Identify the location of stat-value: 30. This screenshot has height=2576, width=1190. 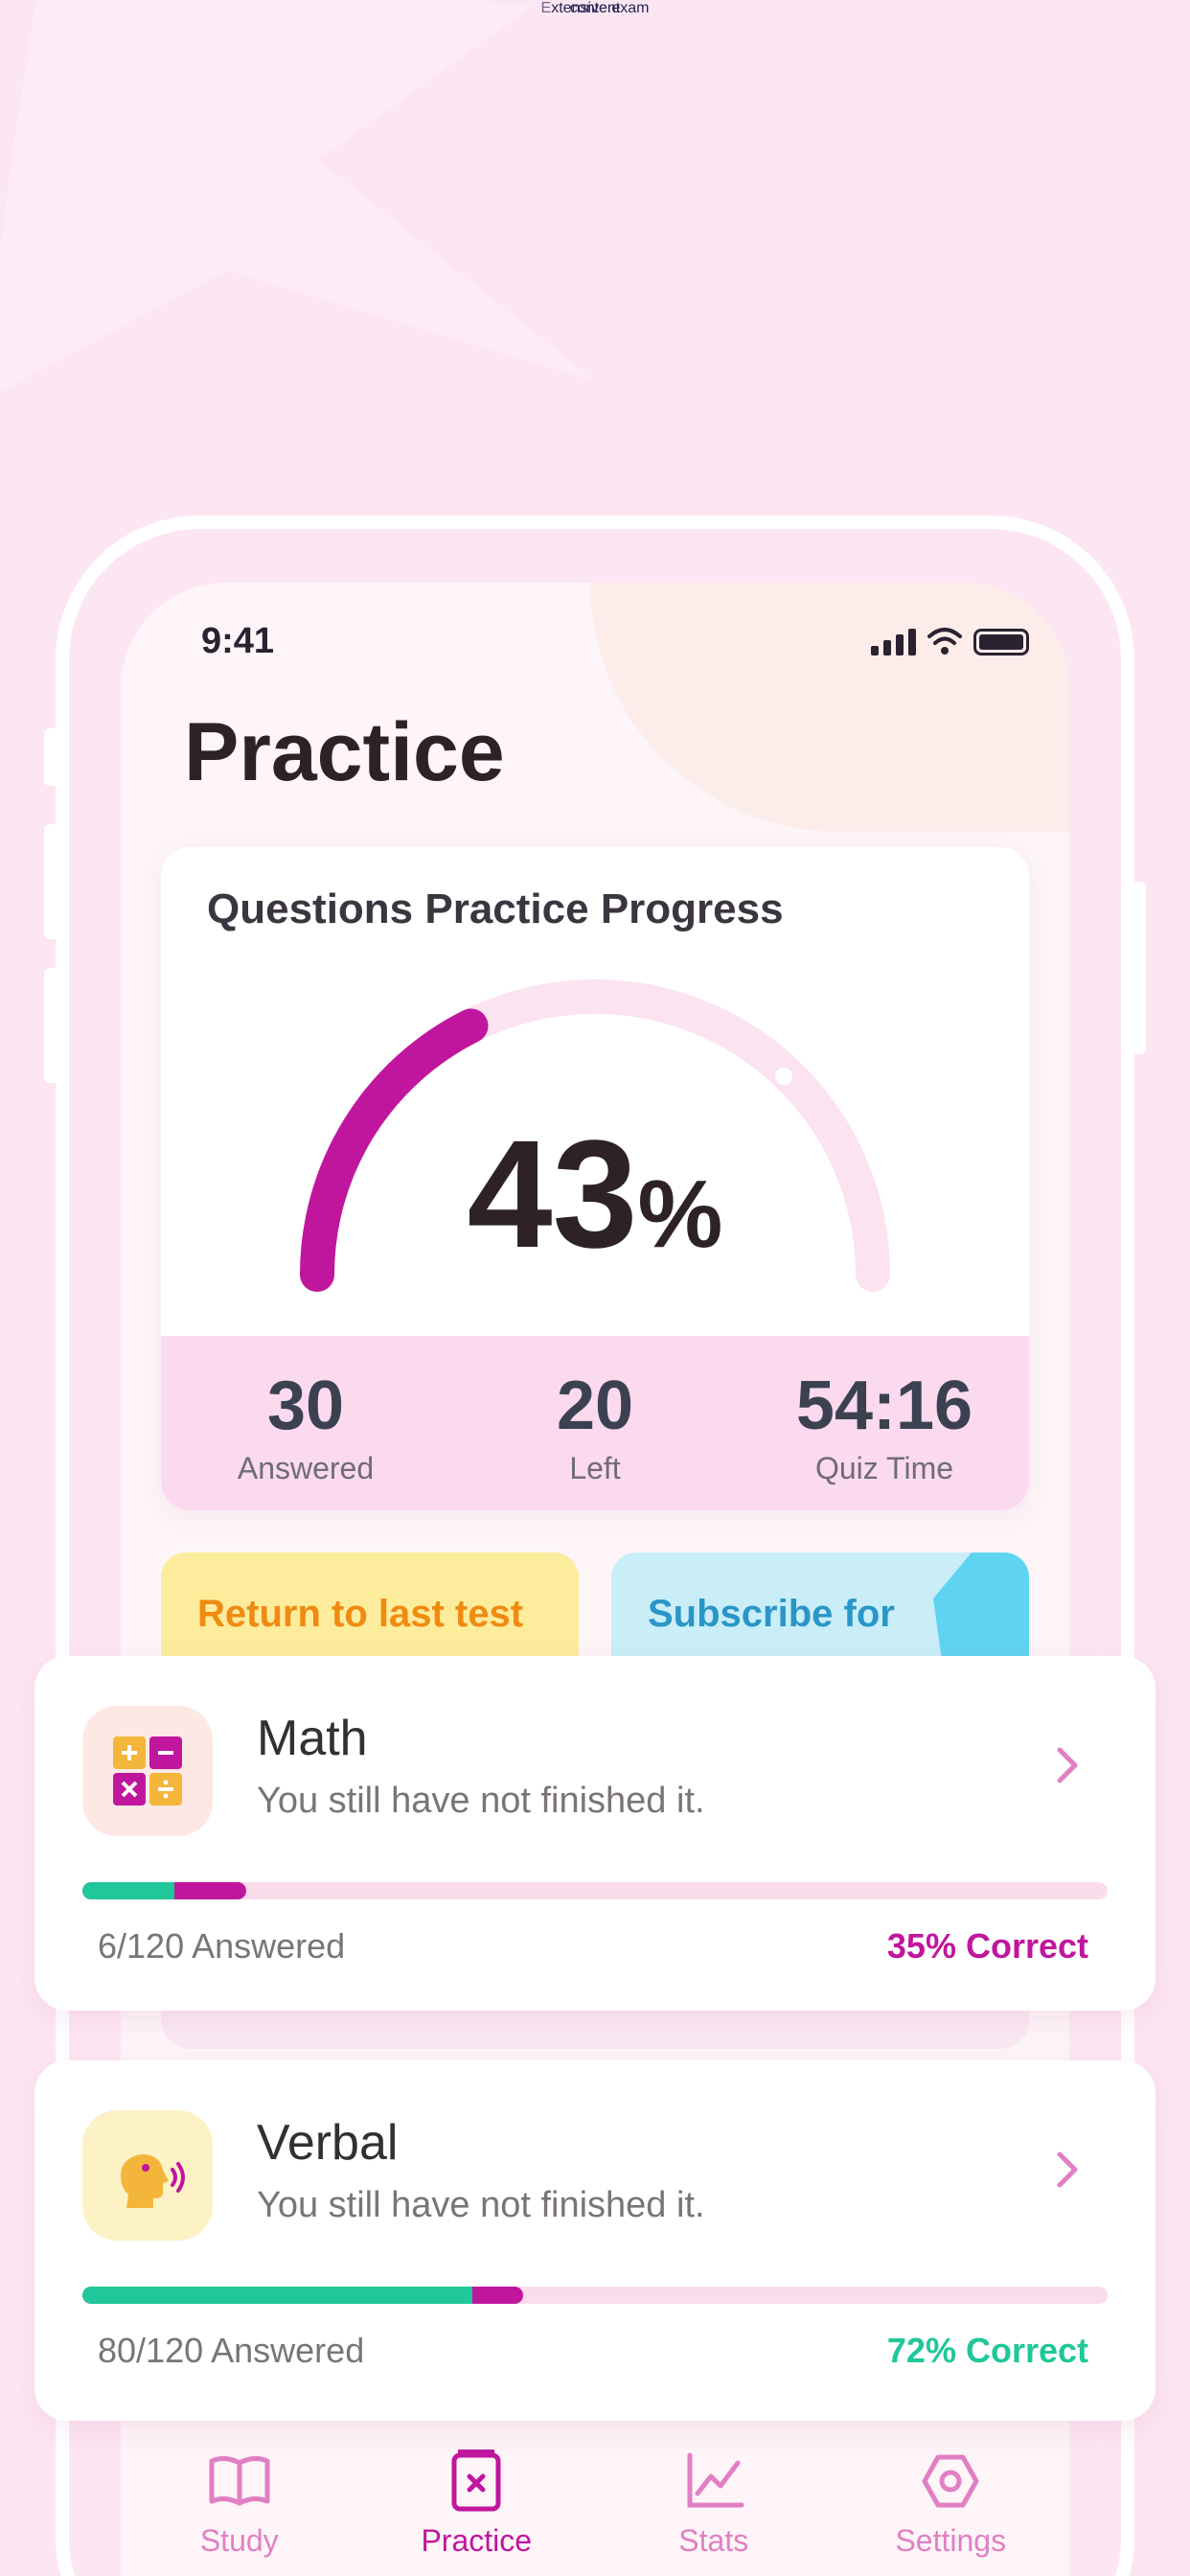
(305, 1406).